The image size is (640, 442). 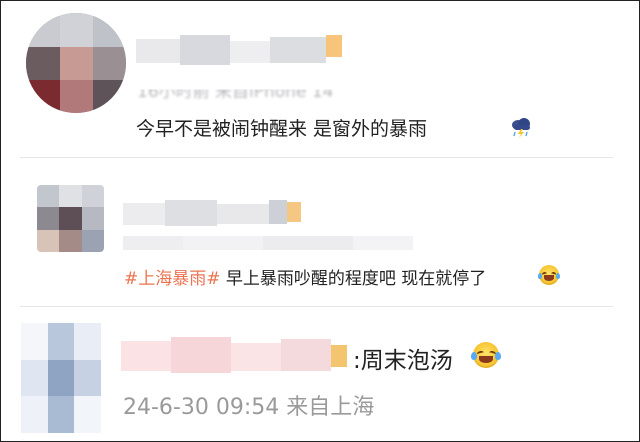 I want to click on topic-link: #上海暴雨#, so click(x=172, y=279).